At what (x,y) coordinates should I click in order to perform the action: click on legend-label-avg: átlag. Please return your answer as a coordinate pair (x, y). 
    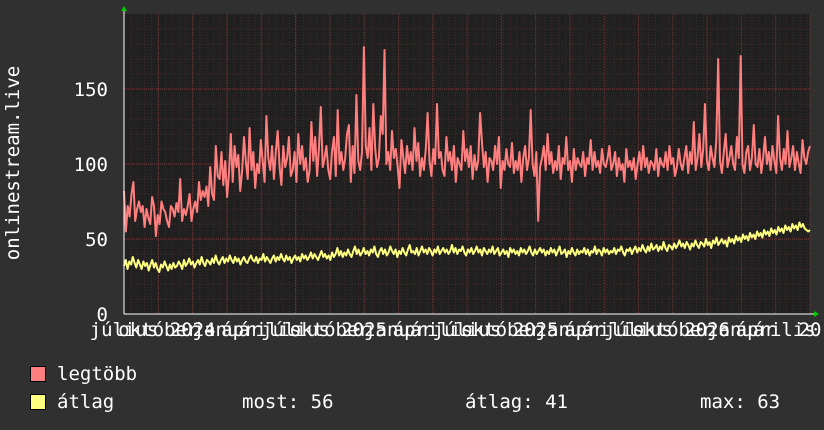
    Looking at the image, I should click on (86, 402).